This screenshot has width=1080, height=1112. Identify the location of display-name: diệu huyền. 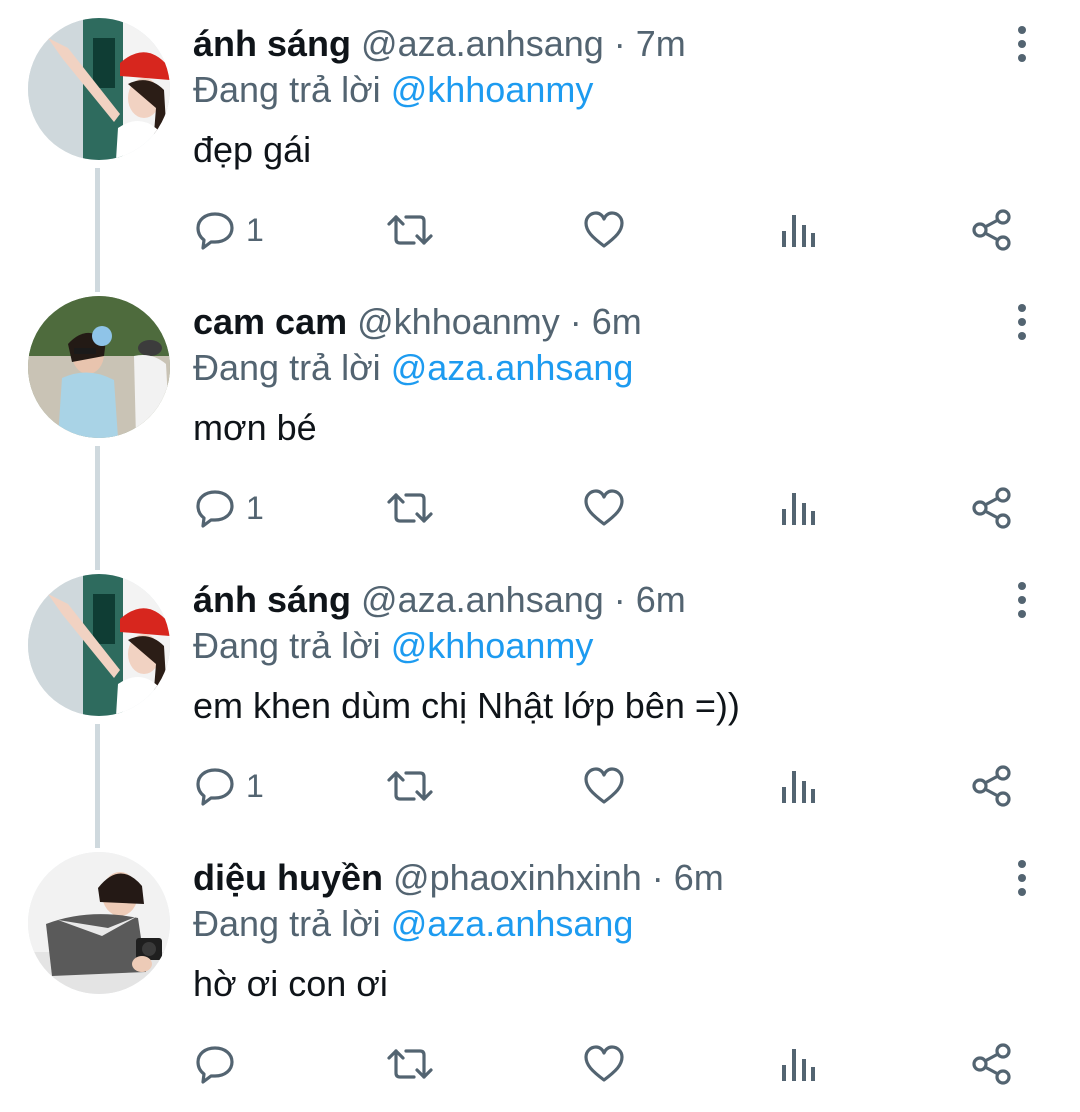
(288, 877).